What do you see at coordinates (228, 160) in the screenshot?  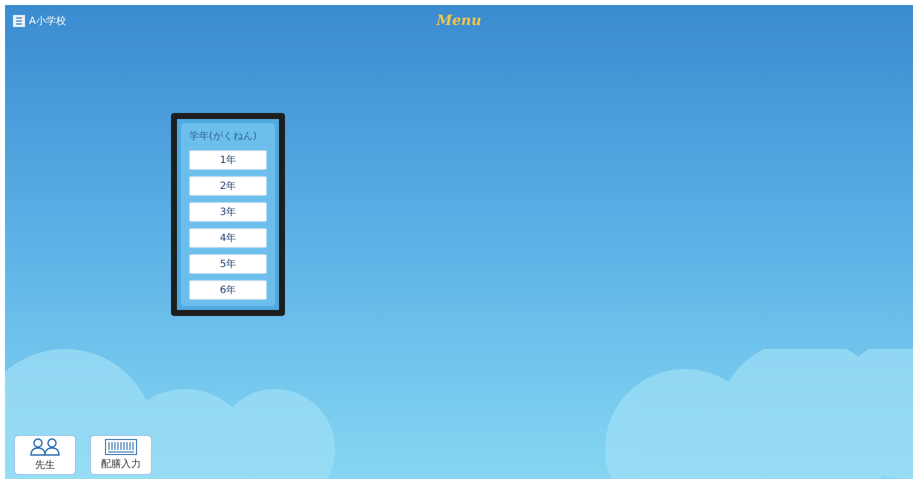 I see `grade-button: 1年` at bounding box center [228, 160].